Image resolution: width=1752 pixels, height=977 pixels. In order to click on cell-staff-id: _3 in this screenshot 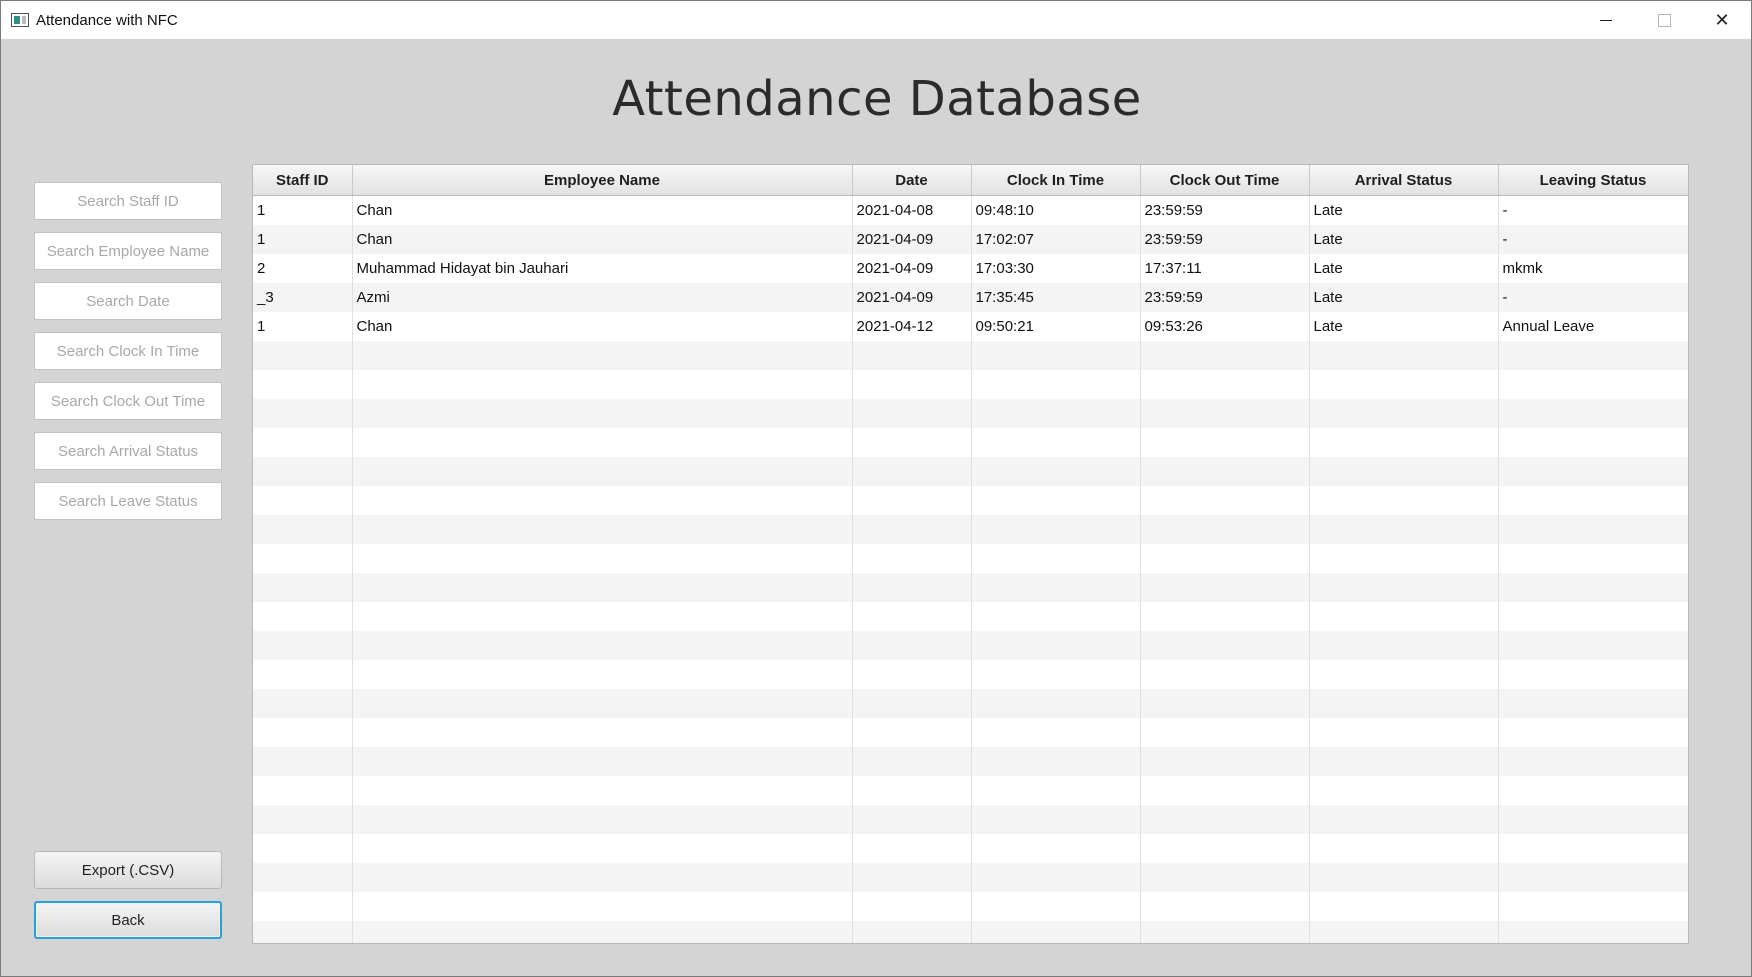, I will do `click(303, 297)`.